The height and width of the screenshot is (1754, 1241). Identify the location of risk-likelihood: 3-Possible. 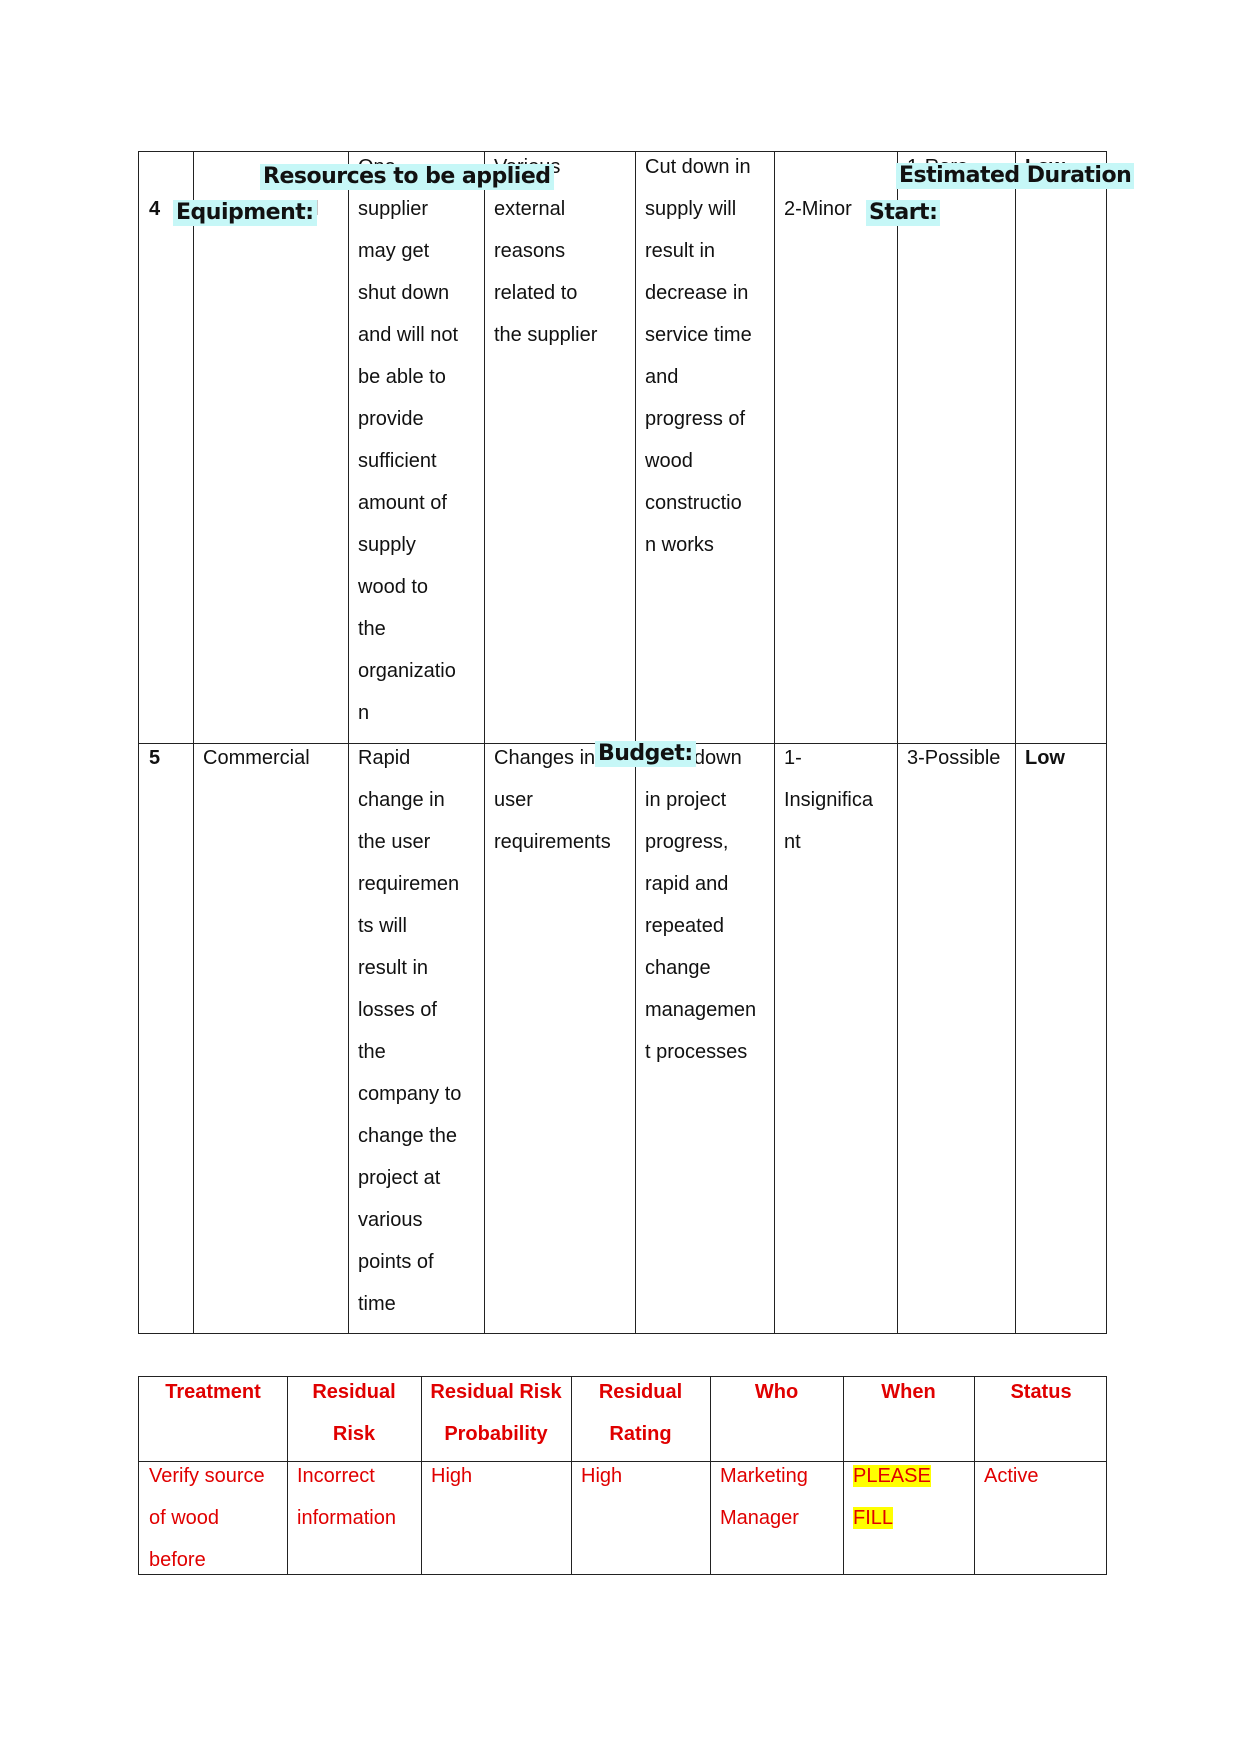
(954, 758).